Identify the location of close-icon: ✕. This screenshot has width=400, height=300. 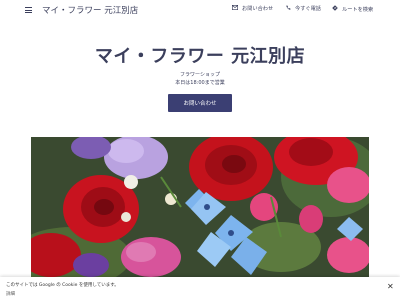
(390, 286).